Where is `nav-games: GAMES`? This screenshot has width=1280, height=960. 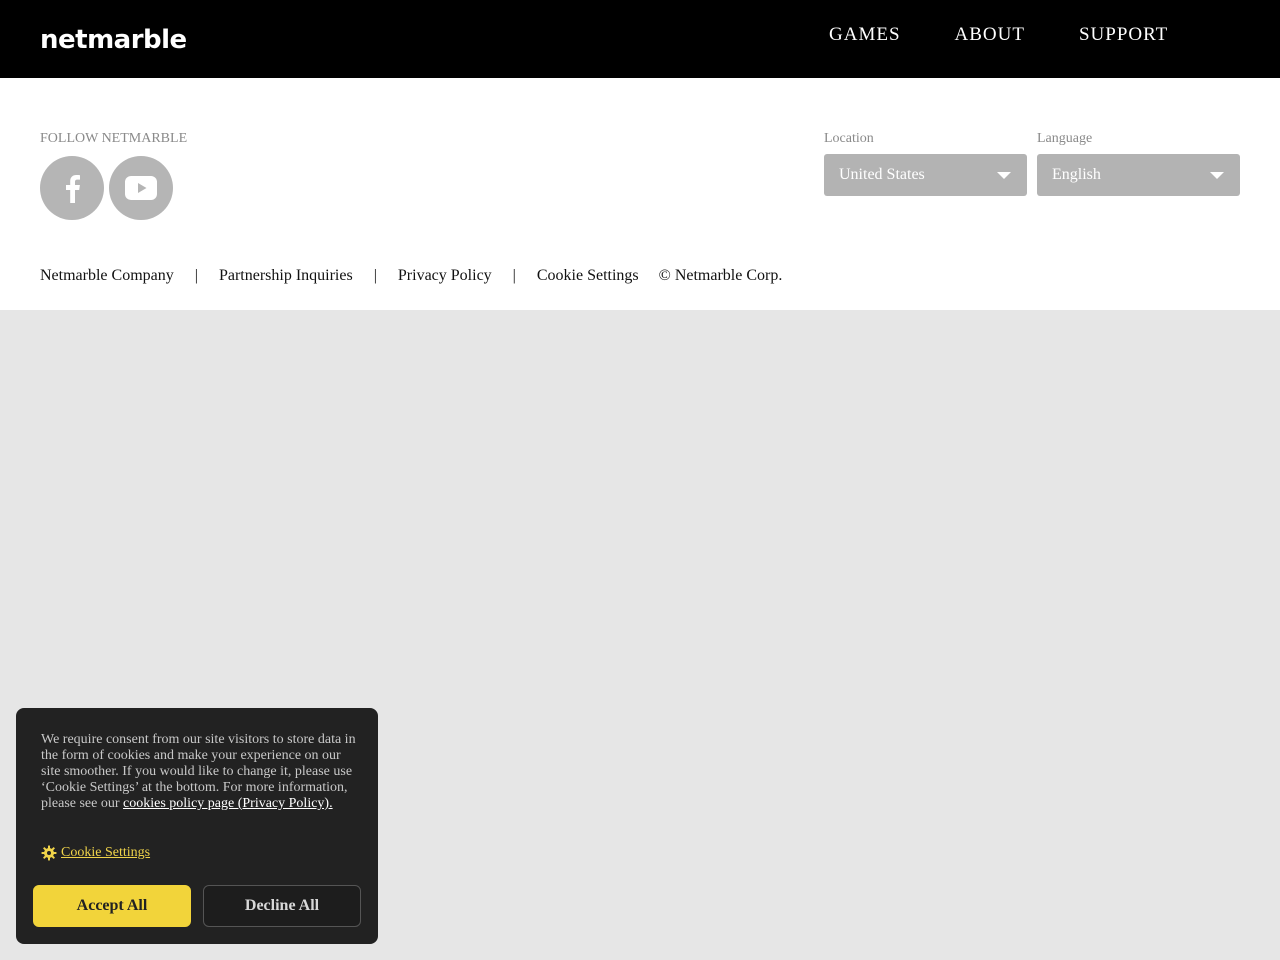 nav-games: GAMES is located at coordinates (865, 35).